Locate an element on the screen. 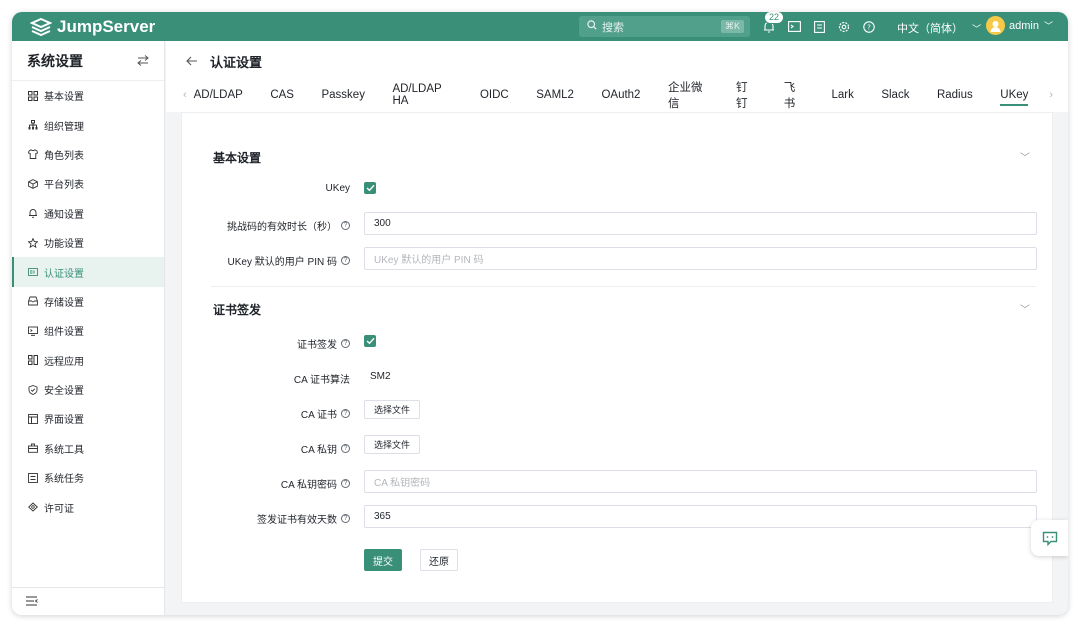 This screenshot has width=1080, height=627. storage-icon is located at coordinates (32, 301).